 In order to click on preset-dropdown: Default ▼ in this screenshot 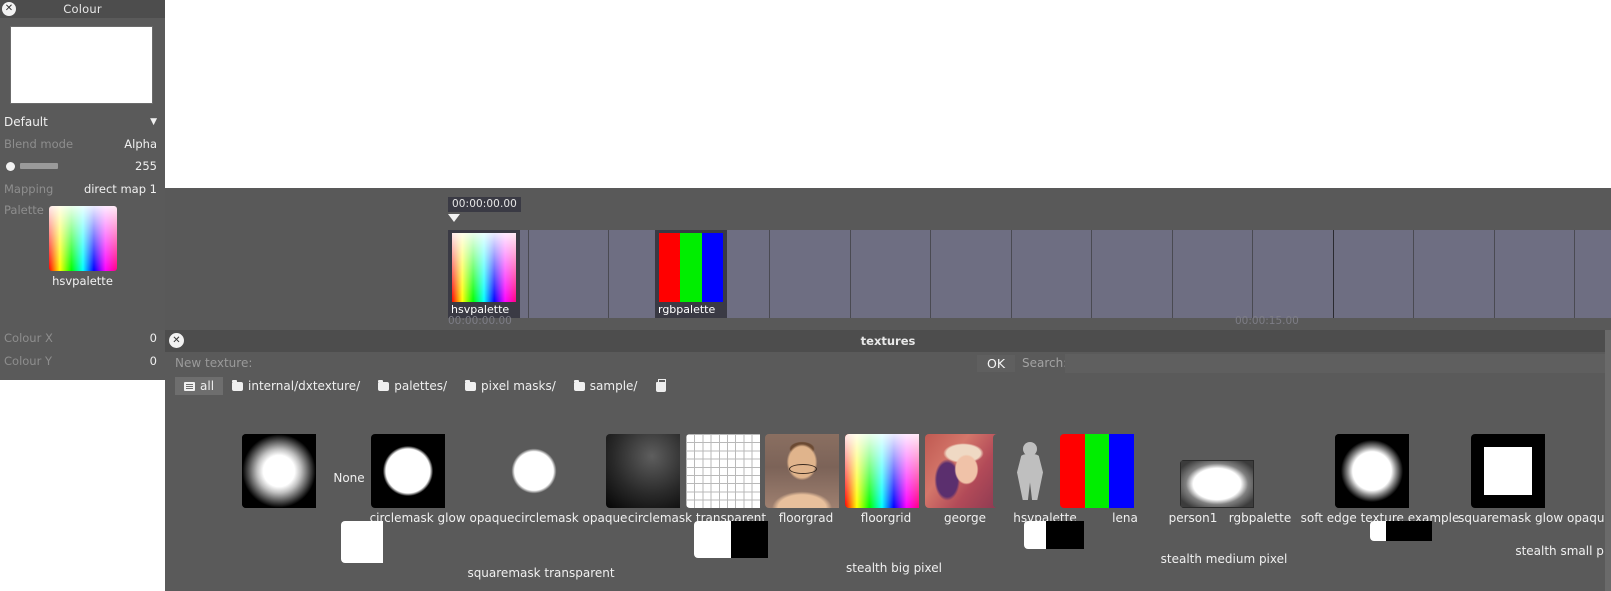, I will do `click(82, 122)`.